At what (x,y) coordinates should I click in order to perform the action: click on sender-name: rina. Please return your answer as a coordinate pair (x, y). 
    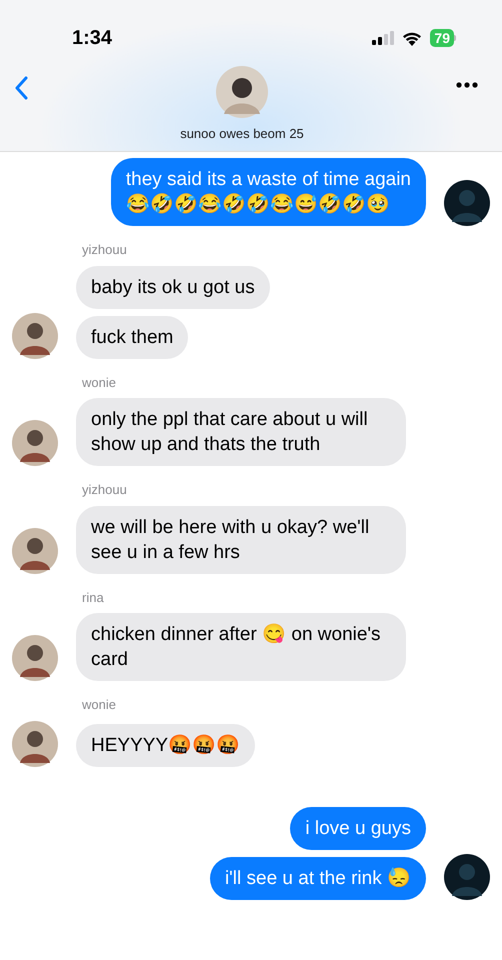
    Looking at the image, I should click on (93, 597).